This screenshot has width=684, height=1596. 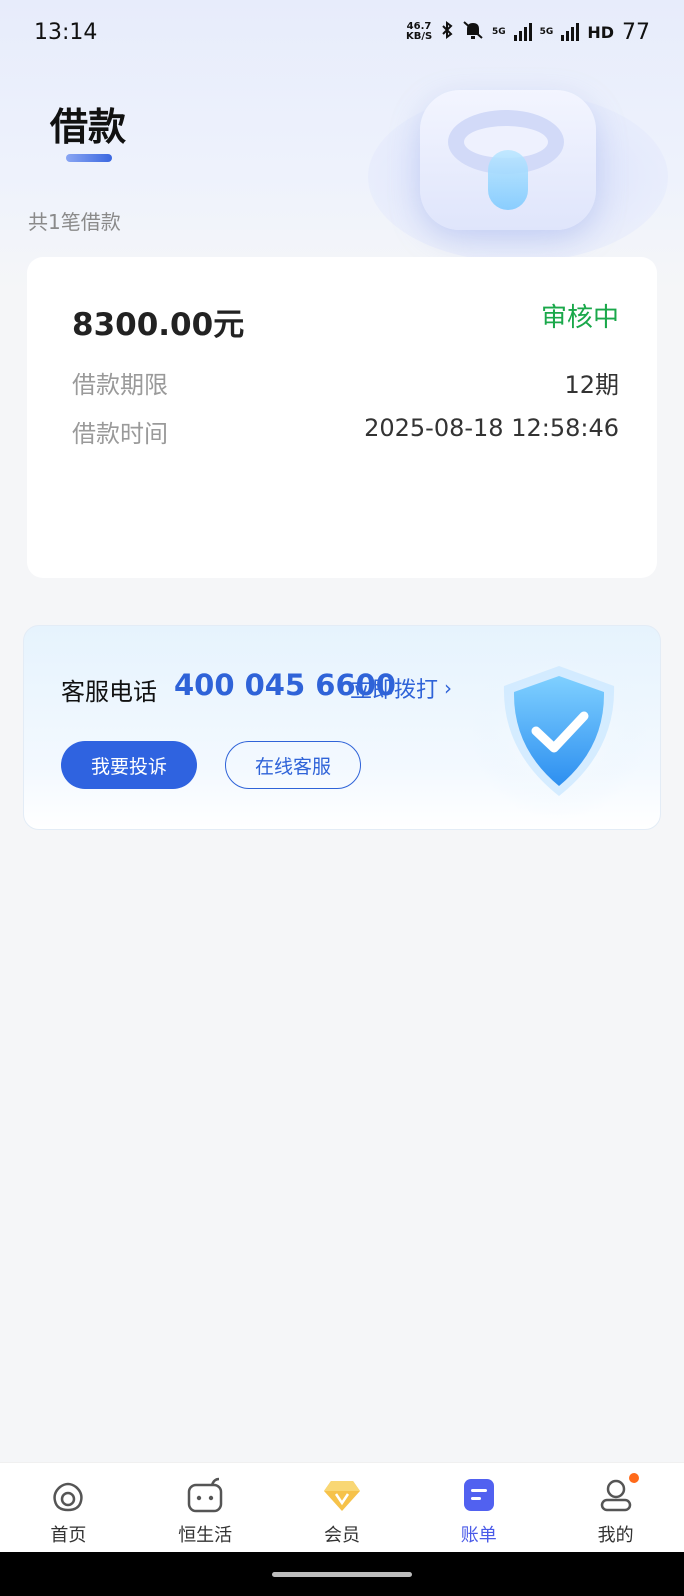 What do you see at coordinates (89, 158) in the screenshot?
I see `title-underline` at bounding box center [89, 158].